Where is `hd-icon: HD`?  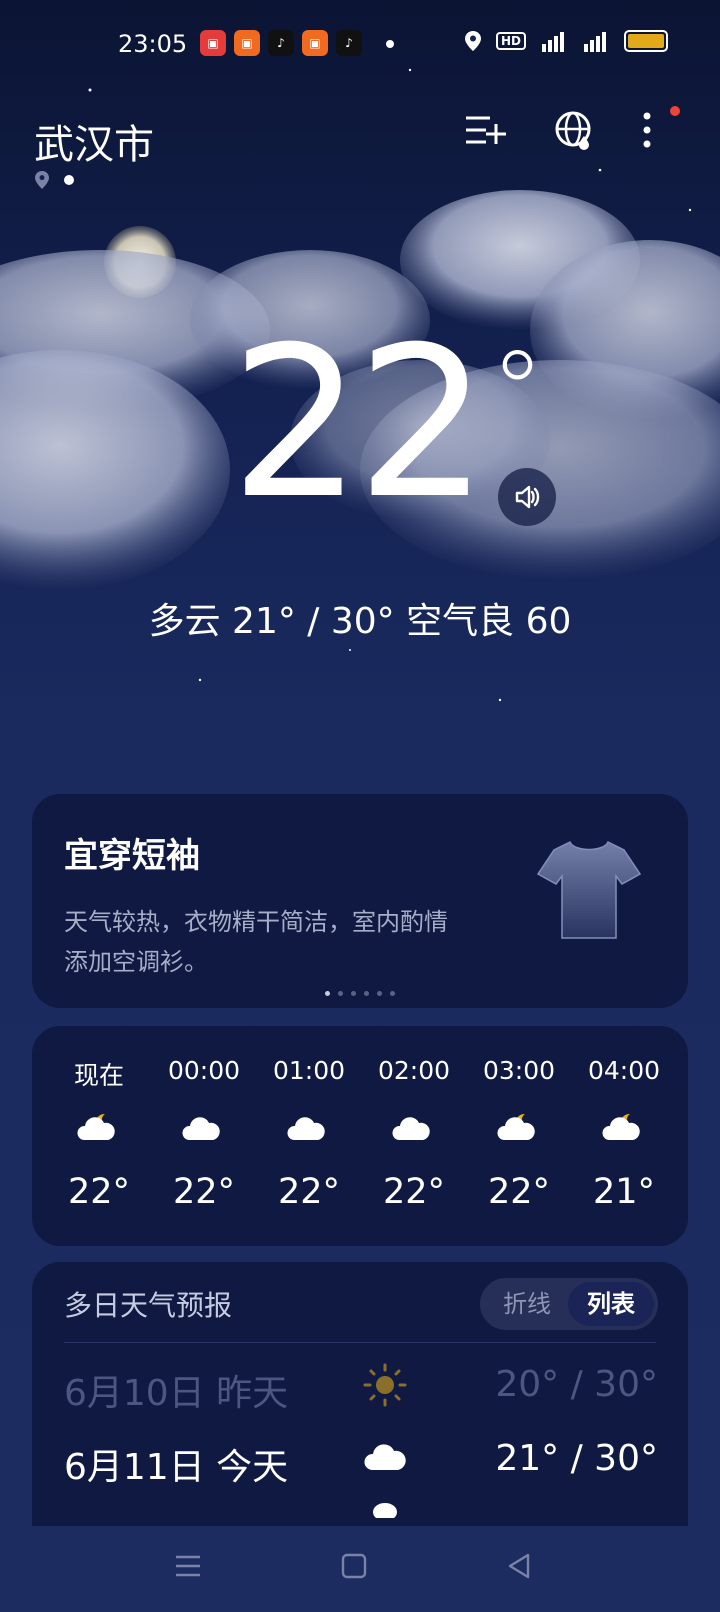
hd-icon: HD is located at coordinates (510, 41).